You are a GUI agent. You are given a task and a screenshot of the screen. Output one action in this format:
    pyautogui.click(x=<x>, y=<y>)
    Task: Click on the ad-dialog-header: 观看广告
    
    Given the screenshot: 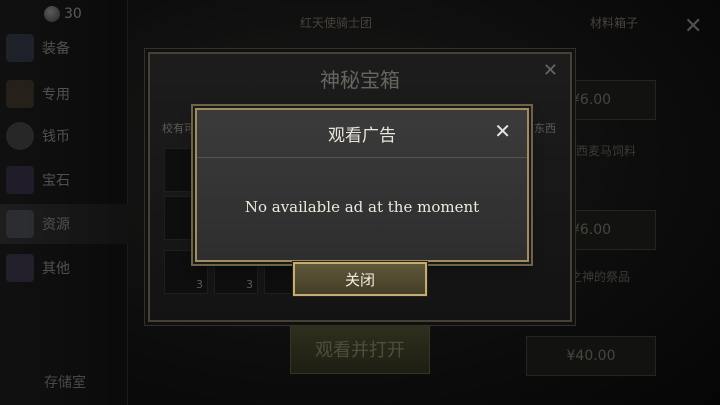 What is the action you would take?
    pyautogui.click(x=362, y=134)
    